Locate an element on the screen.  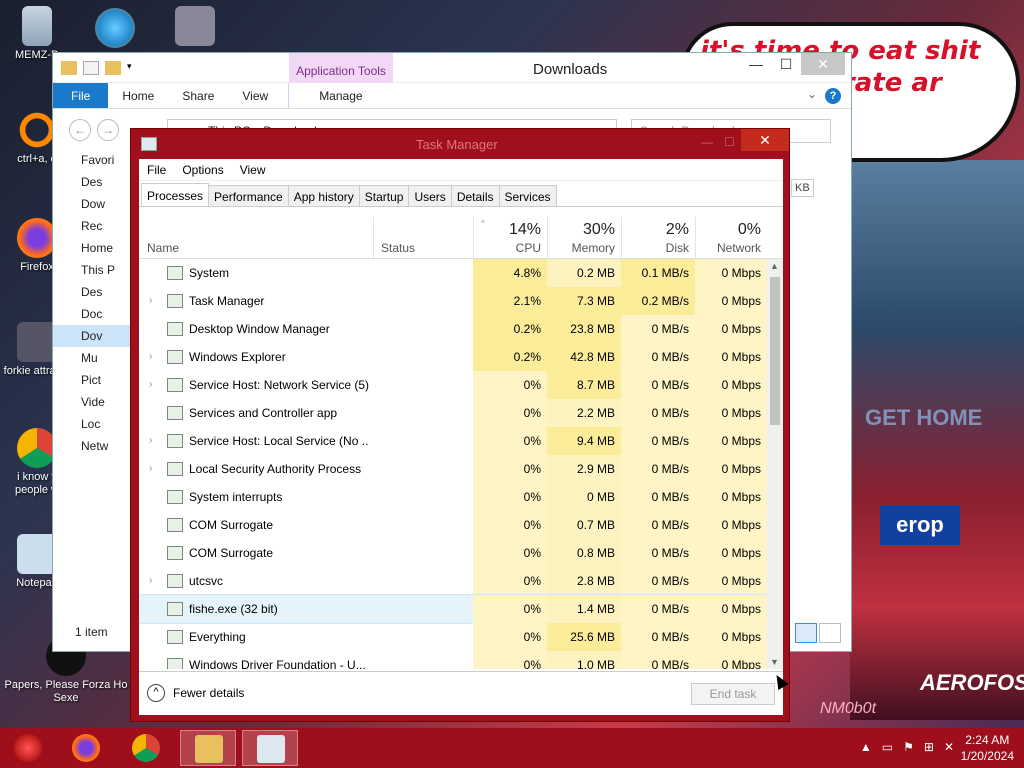
expand-ribbon-icon: ⌄ is located at coordinates (812, 94).